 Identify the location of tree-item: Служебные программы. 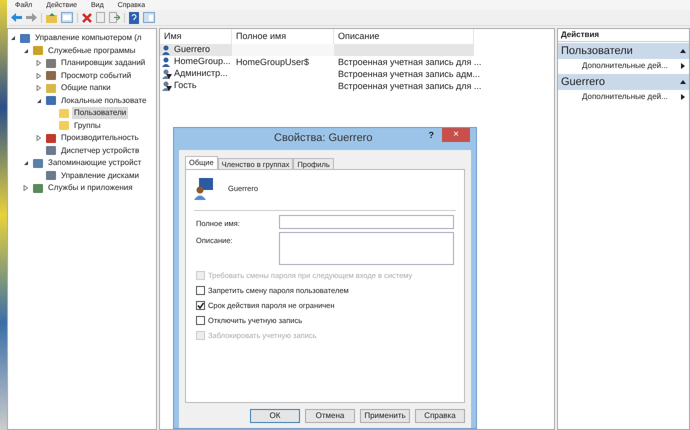
(92, 50).